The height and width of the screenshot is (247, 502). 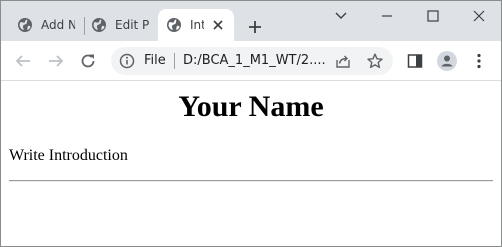 I want to click on scheme-label: File, so click(x=155, y=60).